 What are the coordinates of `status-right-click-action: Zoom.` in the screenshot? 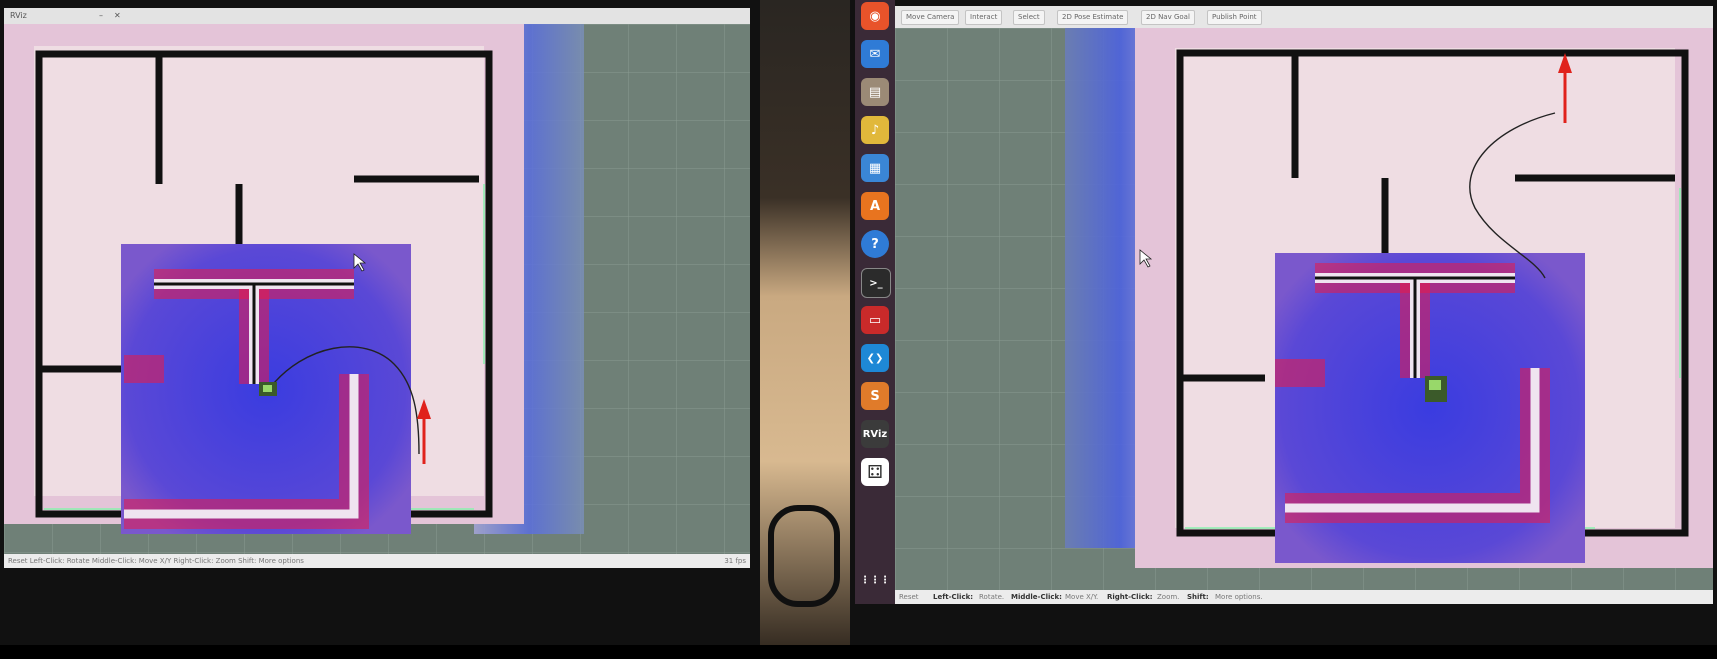 It's located at (1168, 597).